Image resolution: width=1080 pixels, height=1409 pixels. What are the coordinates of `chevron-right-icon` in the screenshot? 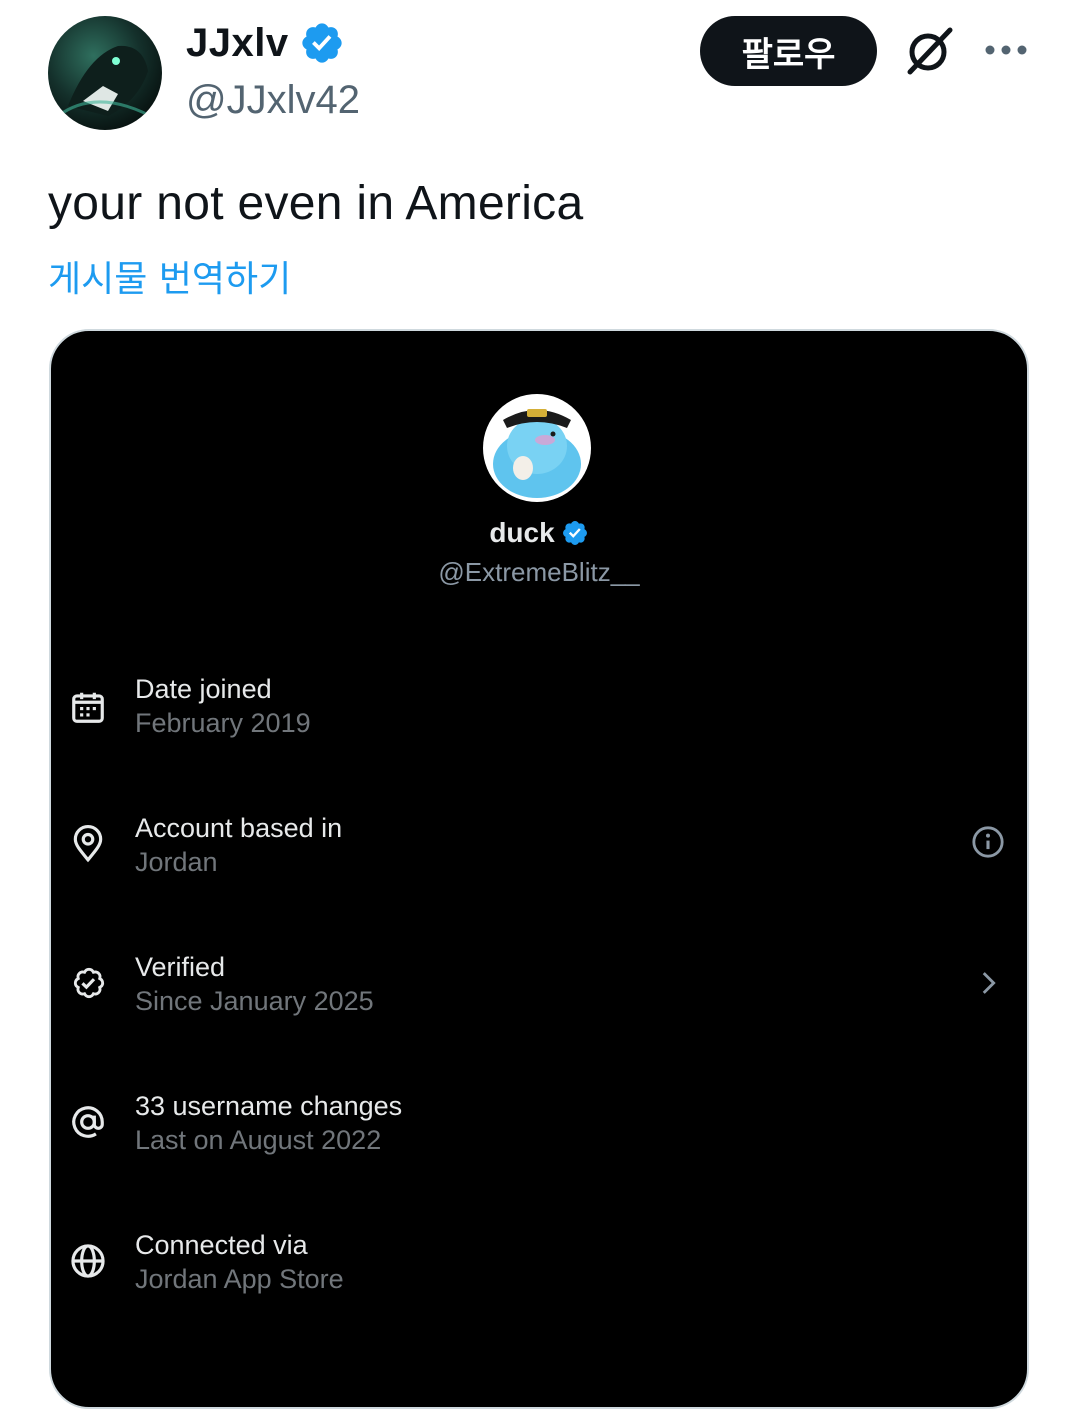 It's located at (988, 983).